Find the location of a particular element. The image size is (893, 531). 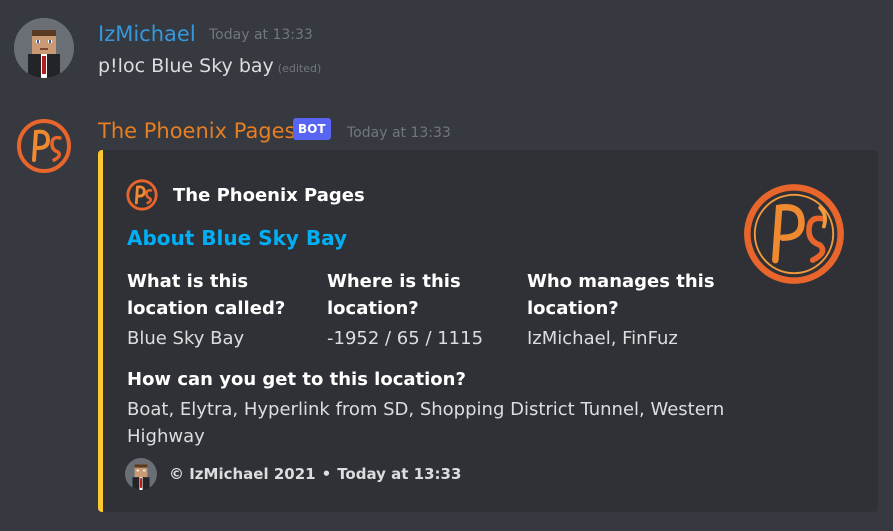

bot-badge: BOT is located at coordinates (312, 129).